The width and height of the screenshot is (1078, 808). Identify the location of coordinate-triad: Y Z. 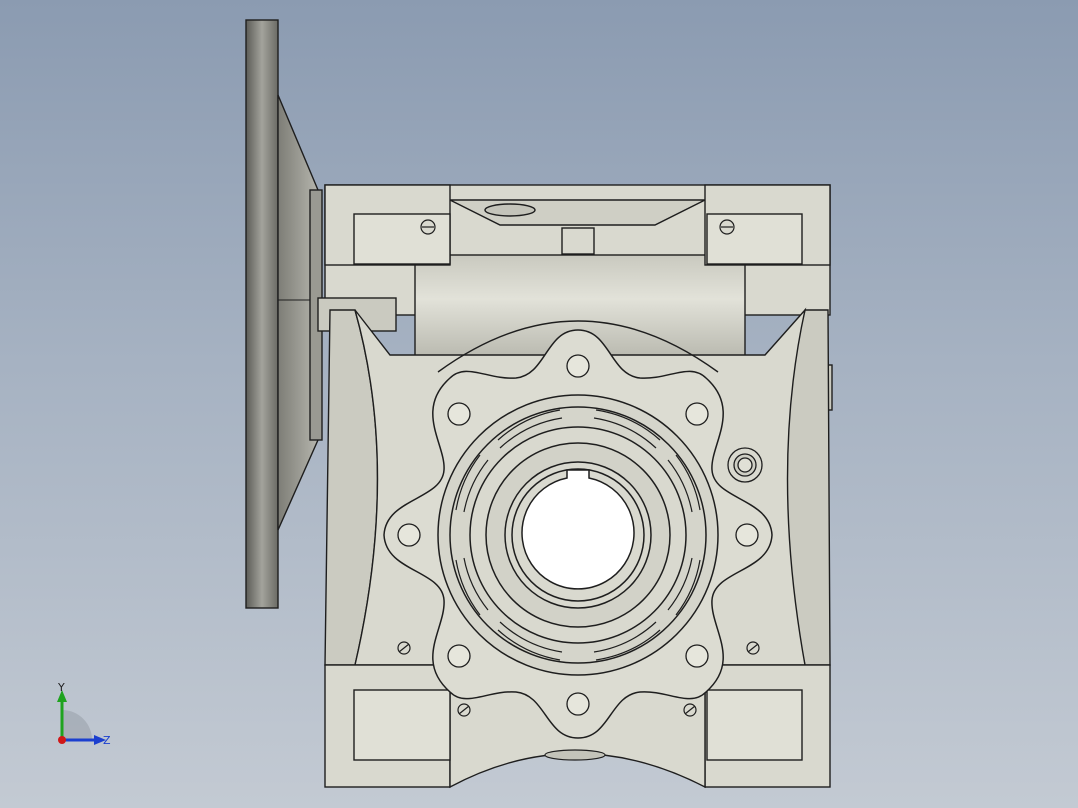
(84, 714).